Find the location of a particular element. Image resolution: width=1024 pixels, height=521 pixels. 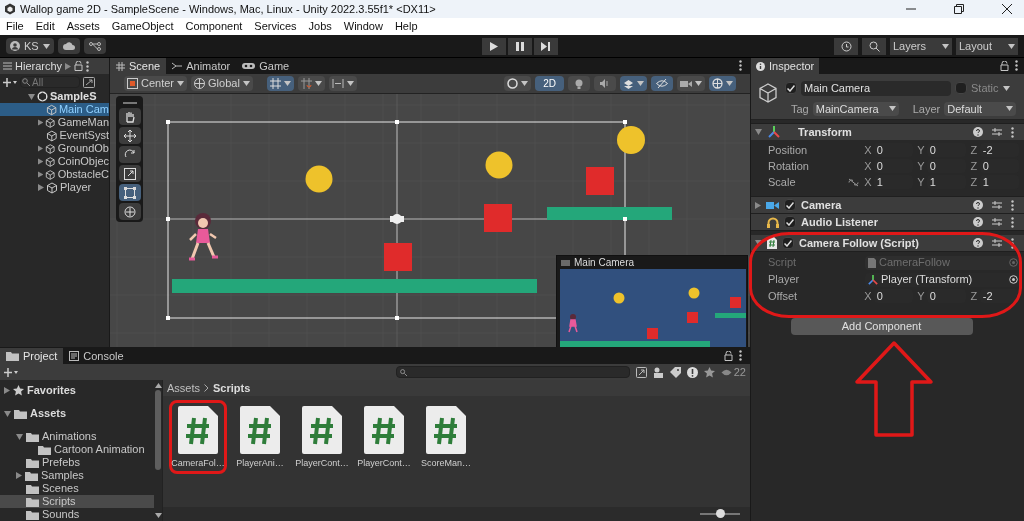

hierarchy-item: GameMan is located at coordinates (54, 122).